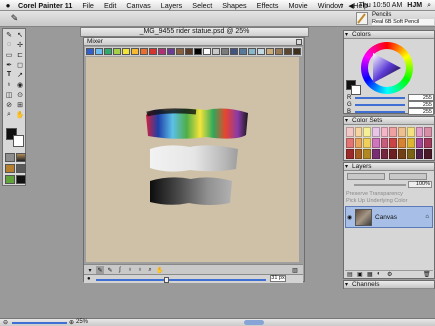  Describe the element at coordinates (21, 168) in the screenshot. I see `weave-selector` at that location.